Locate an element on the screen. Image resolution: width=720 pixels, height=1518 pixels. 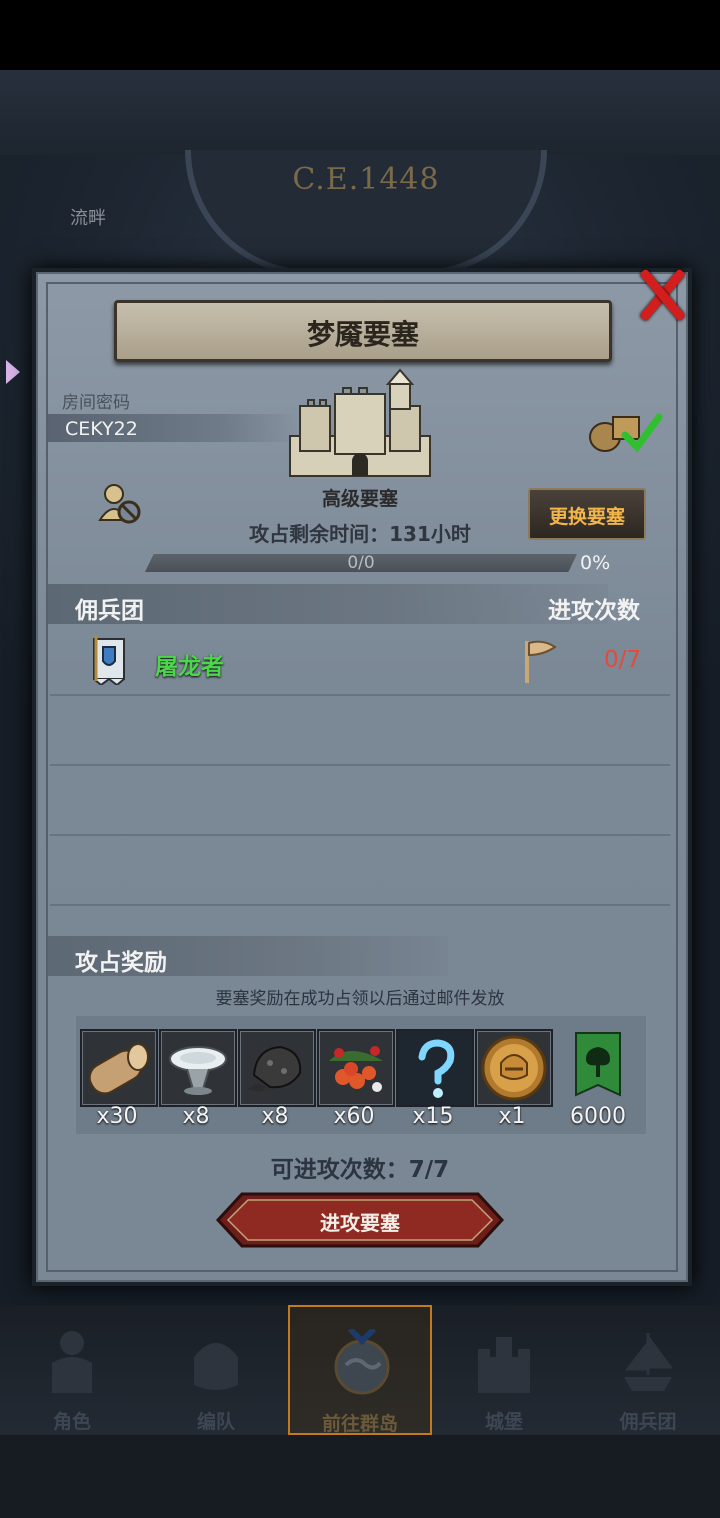
nav-label: 编队 is located at coordinates (215, 1422).